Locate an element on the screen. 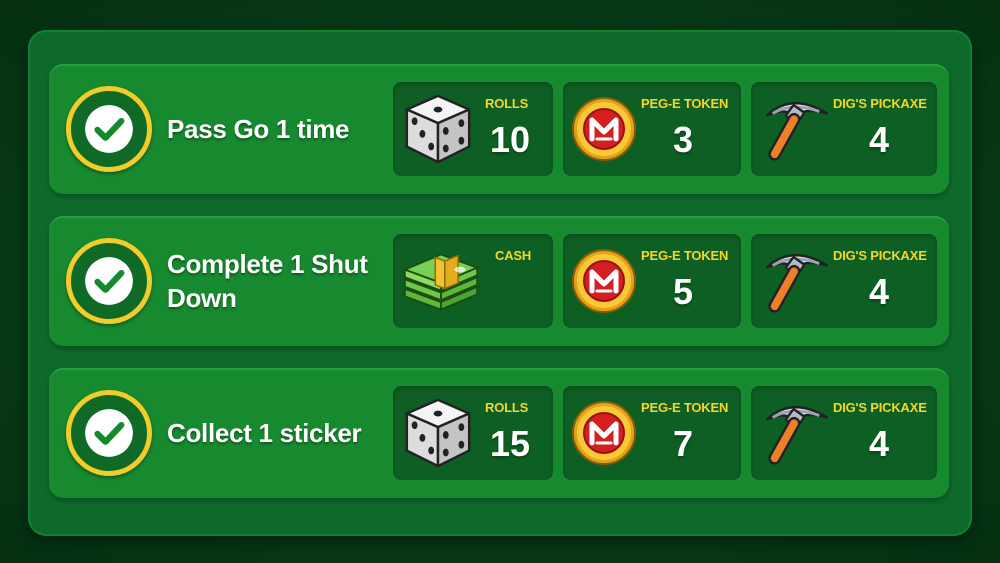  reward-value: 3 is located at coordinates (683, 139).